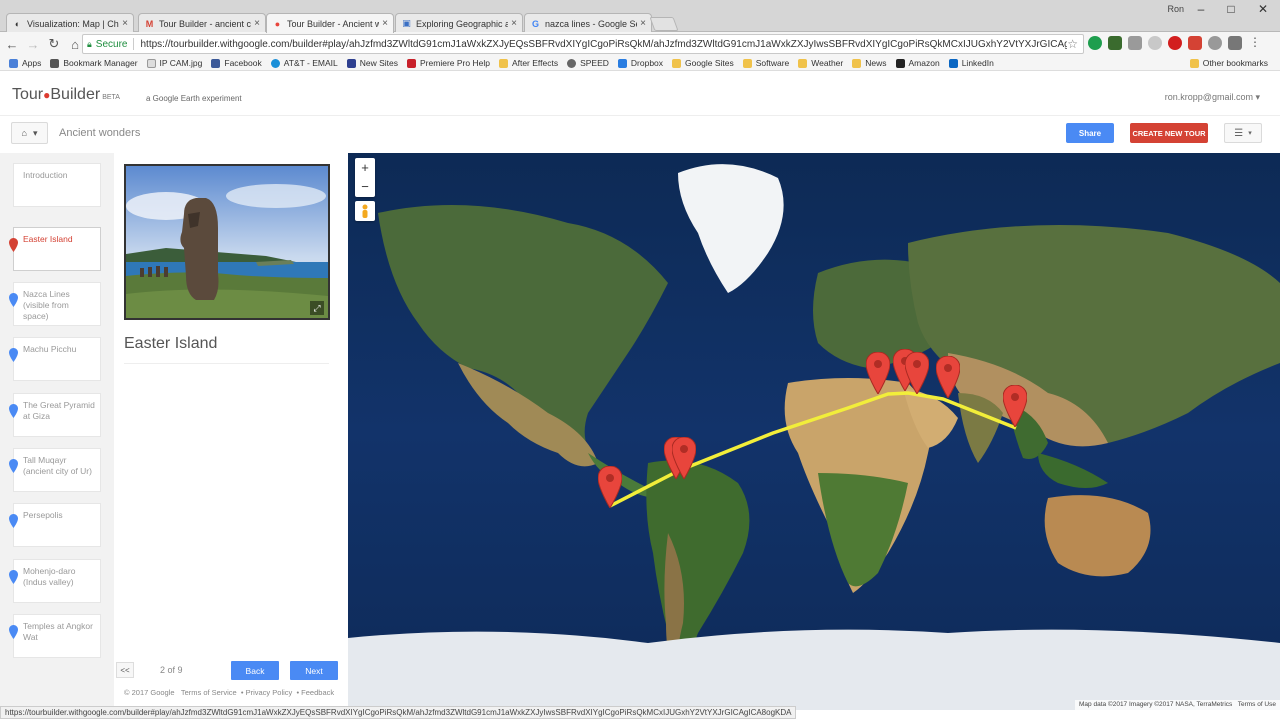 The height and width of the screenshot is (720, 1280). Describe the element at coordinates (1175, 9) in the screenshot. I see `profile-name: Ron` at that location.